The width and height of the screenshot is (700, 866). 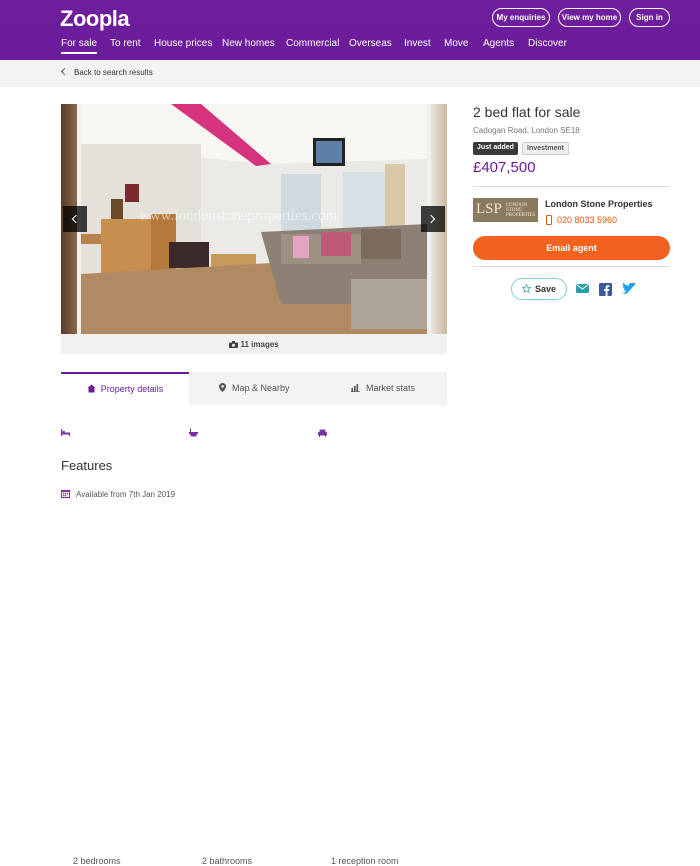 I want to click on save-label: Save, so click(x=546, y=289).